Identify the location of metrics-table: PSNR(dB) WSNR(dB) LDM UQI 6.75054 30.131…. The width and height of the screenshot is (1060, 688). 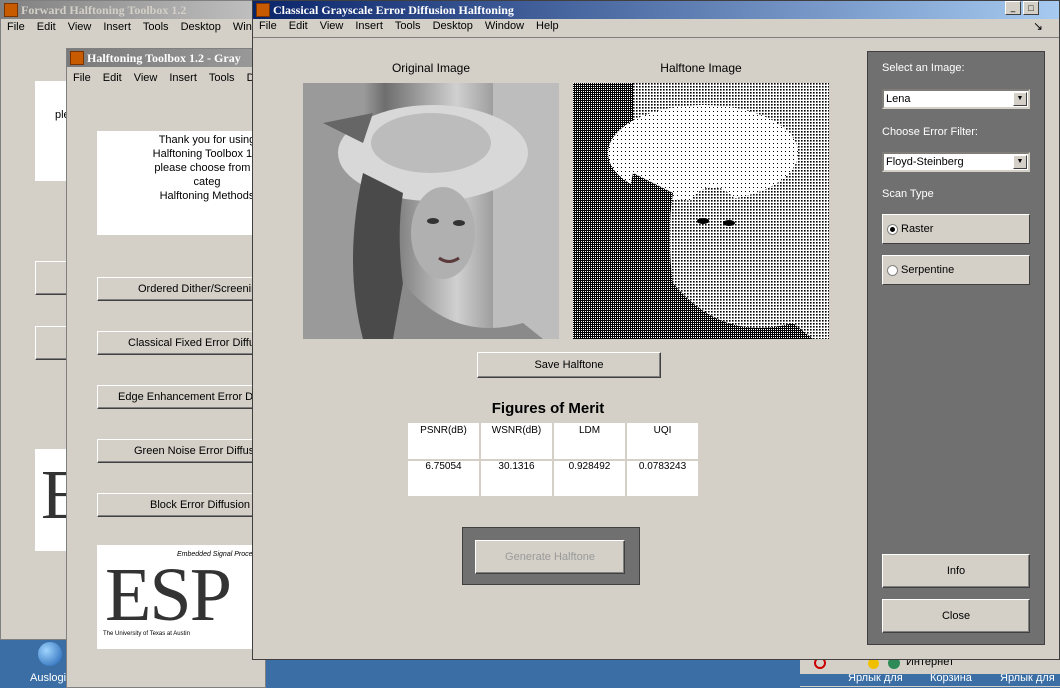
(553, 459).